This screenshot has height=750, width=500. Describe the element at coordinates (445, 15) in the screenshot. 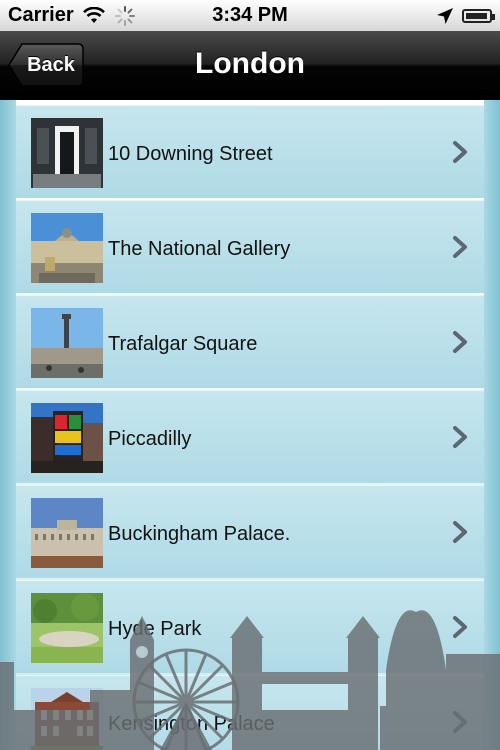

I see `location-arrow-icon` at that location.